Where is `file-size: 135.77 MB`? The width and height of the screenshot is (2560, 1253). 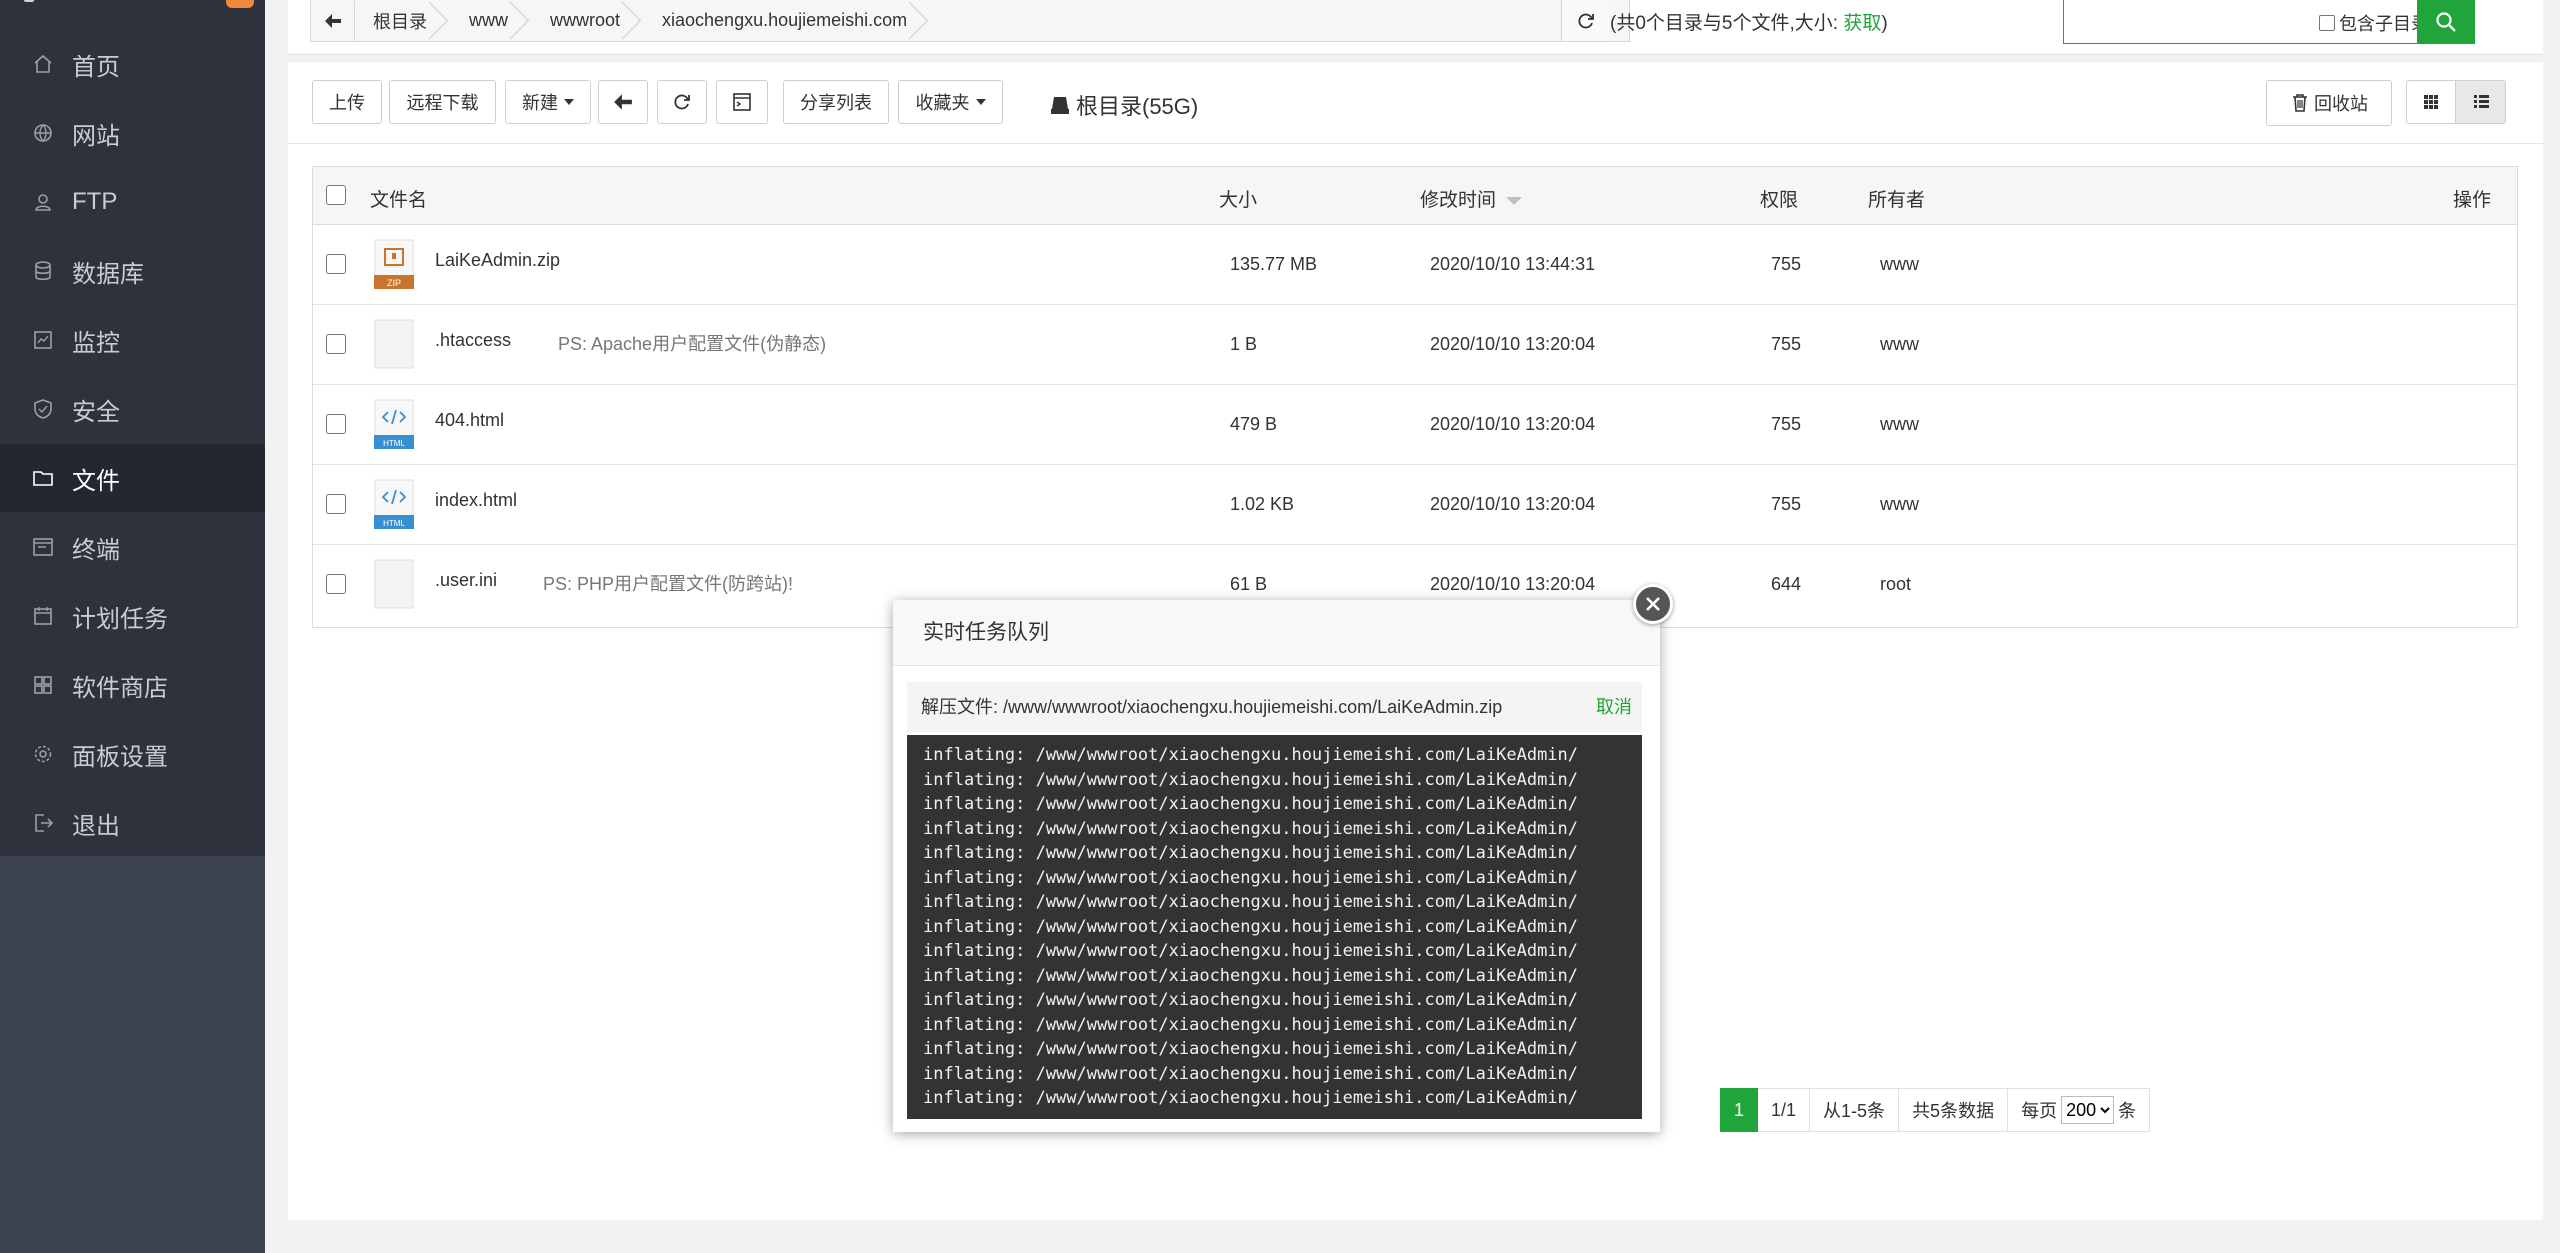 file-size: 135.77 MB is located at coordinates (1274, 264).